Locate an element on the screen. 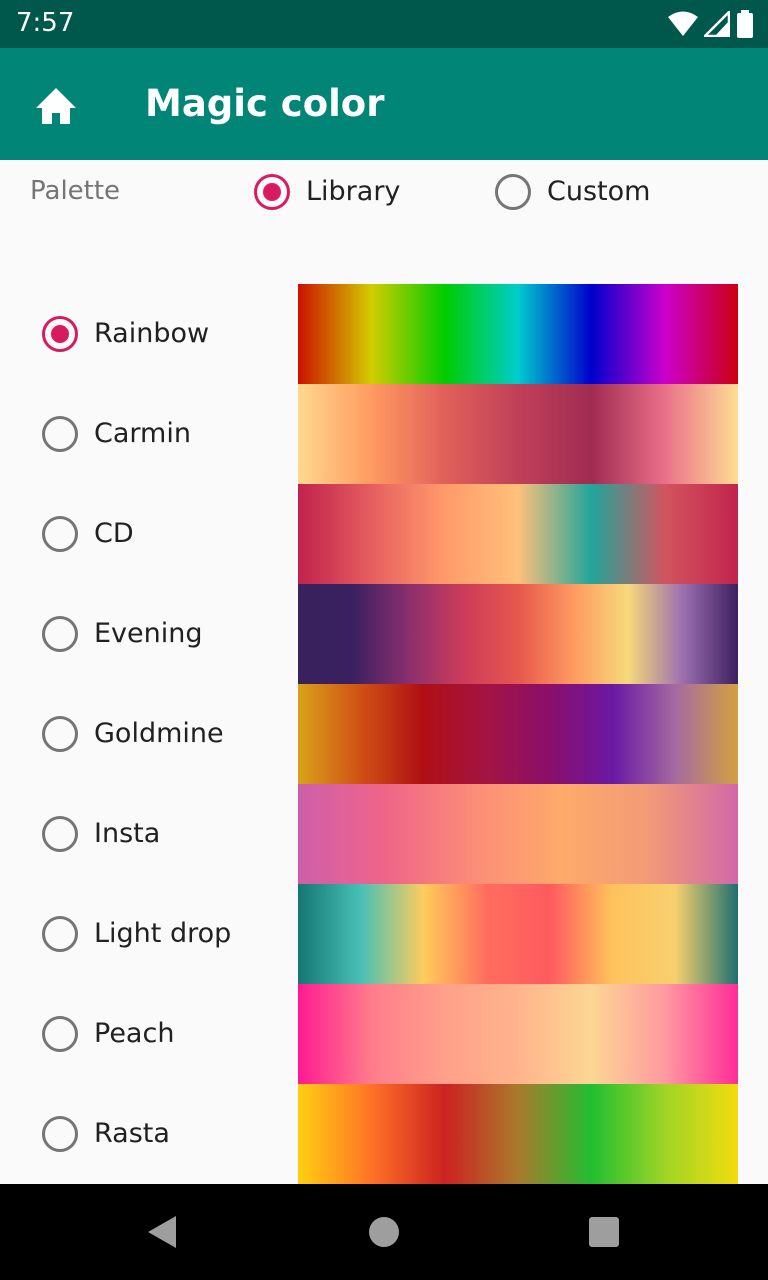  gradient-item: Goldmine is located at coordinates (384, 734).